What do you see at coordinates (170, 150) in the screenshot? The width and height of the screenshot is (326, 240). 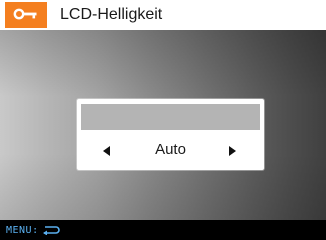 I see `value-selector: Auto` at bounding box center [170, 150].